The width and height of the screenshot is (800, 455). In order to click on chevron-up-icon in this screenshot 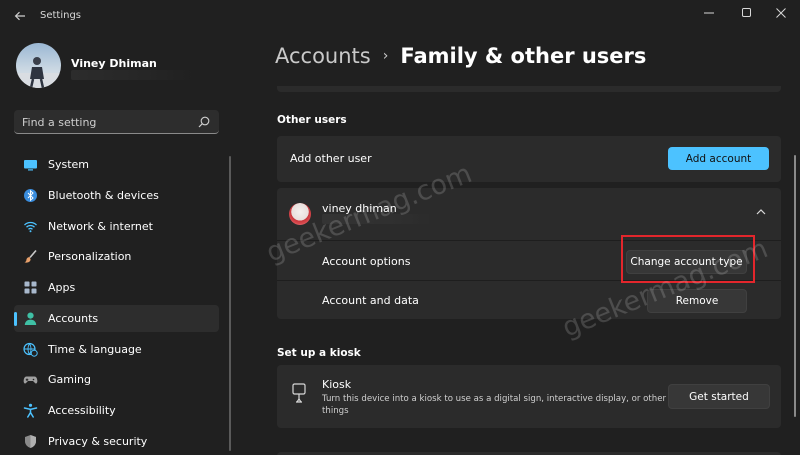, I will do `click(761, 212)`.